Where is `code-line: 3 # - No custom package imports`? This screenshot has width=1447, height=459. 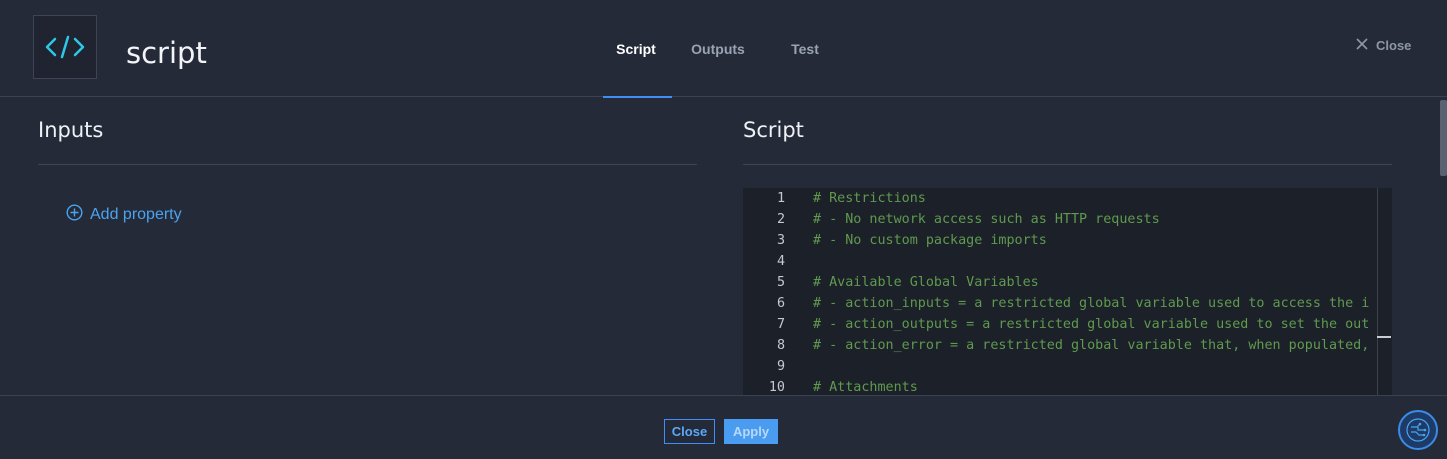 code-line: 3 # - No custom package imports is located at coordinates (1067, 240).